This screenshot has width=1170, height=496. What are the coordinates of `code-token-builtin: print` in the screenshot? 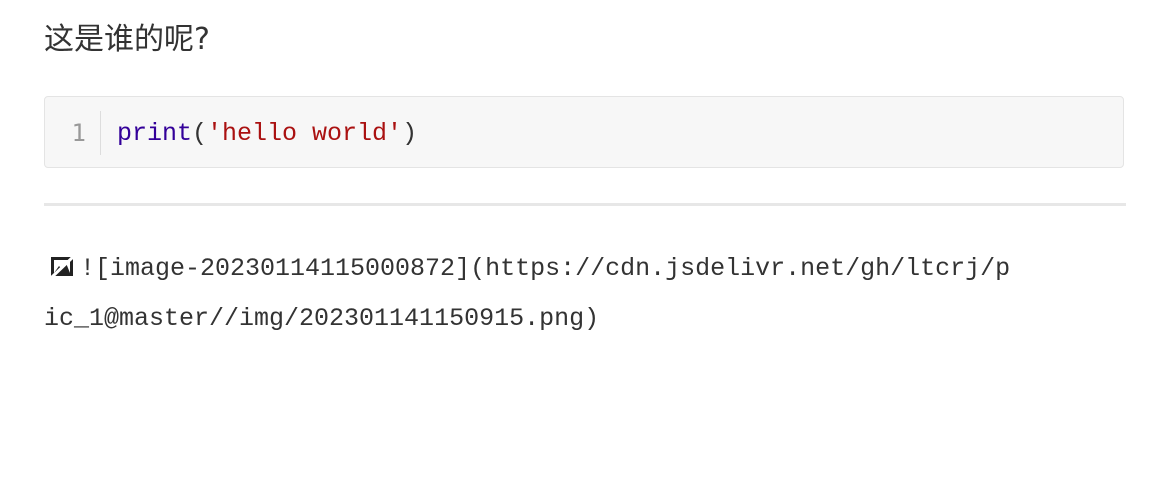 It's located at (155, 133).